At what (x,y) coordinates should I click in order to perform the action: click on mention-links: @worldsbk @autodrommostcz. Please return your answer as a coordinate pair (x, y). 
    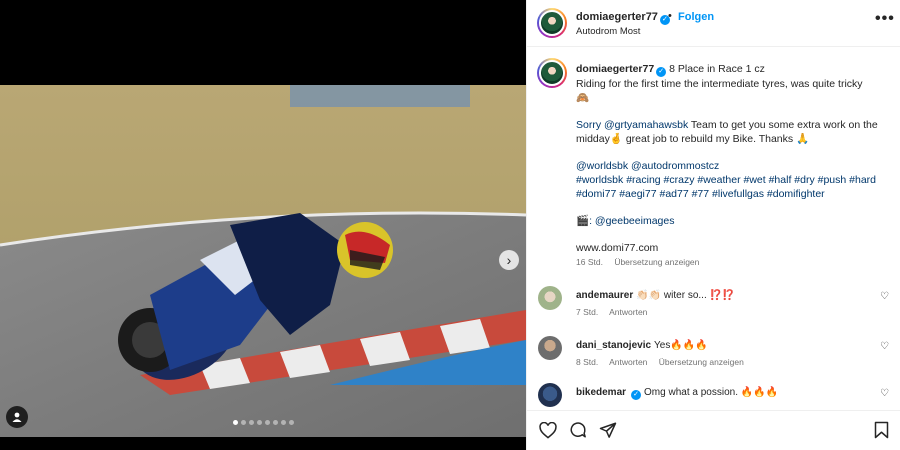
    Looking at the image, I should click on (731, 166).